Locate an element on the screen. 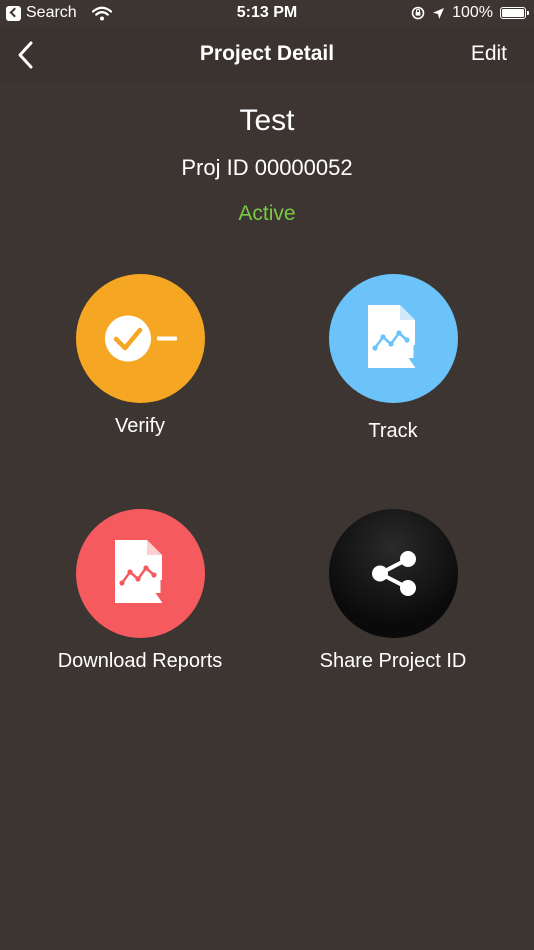 The image size is (534, 950). page-title: Project Detail is located at coordinates (267, 53).